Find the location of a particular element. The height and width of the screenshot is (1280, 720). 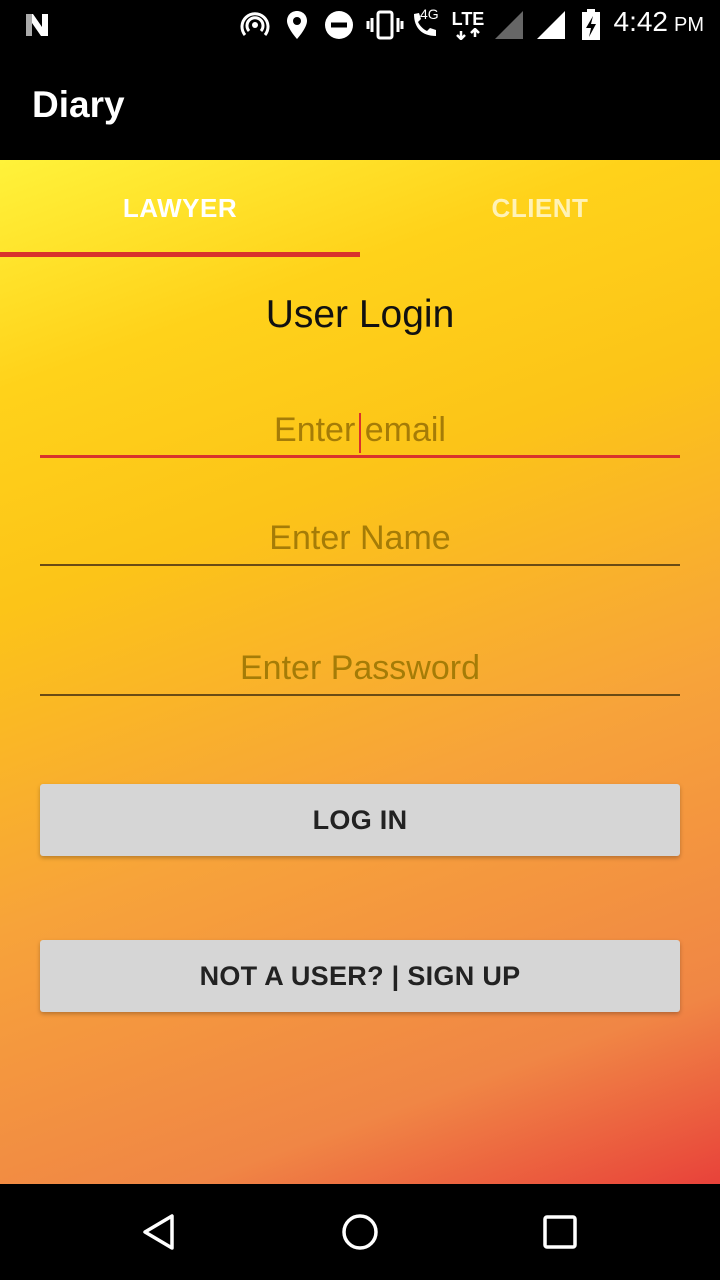

name-field is located at coordinates (360, 538).